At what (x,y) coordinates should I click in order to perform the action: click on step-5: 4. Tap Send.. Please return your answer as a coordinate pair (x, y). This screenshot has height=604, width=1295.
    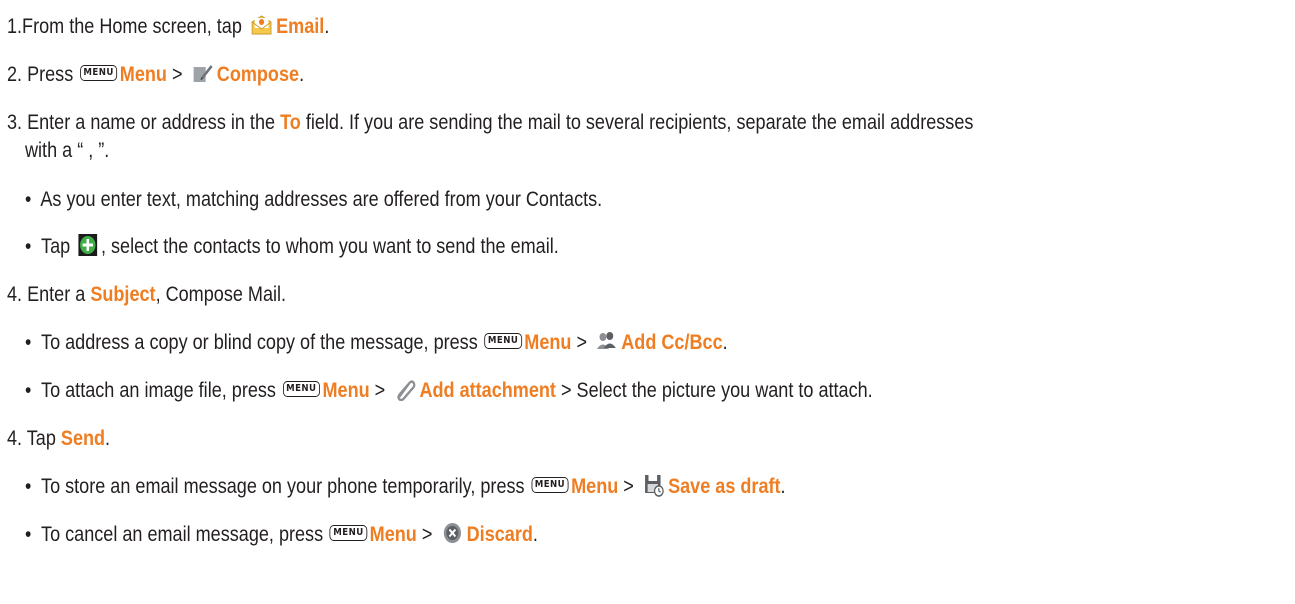
    Looking at the image, I should click on (58, 439).